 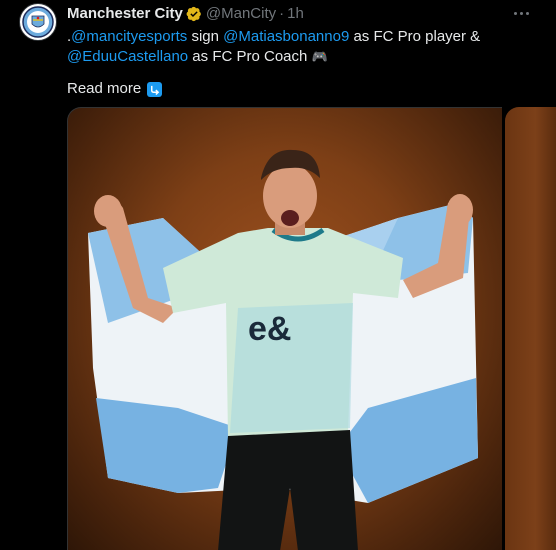 I want to click on mention-eduucastellano: @EduuCastellano, so click(x=127, y=56).